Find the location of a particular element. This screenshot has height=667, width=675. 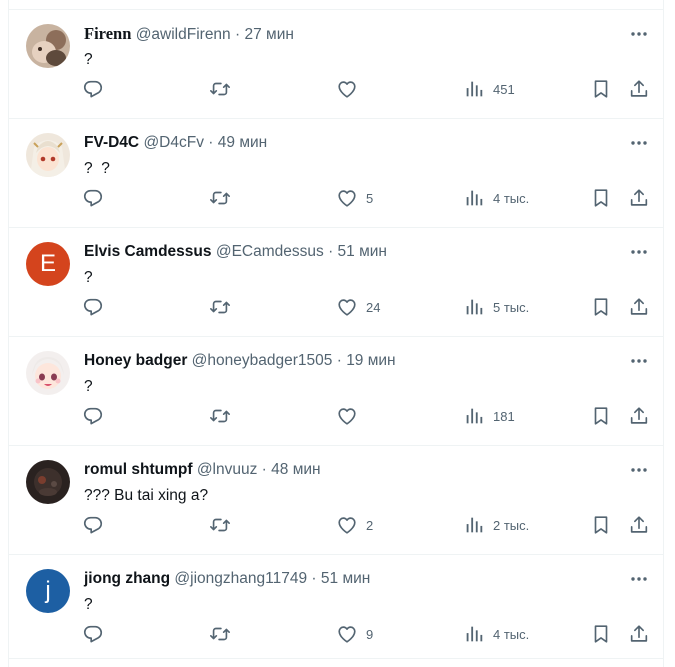

like-button: 24 is located at coordinates (358, 307).